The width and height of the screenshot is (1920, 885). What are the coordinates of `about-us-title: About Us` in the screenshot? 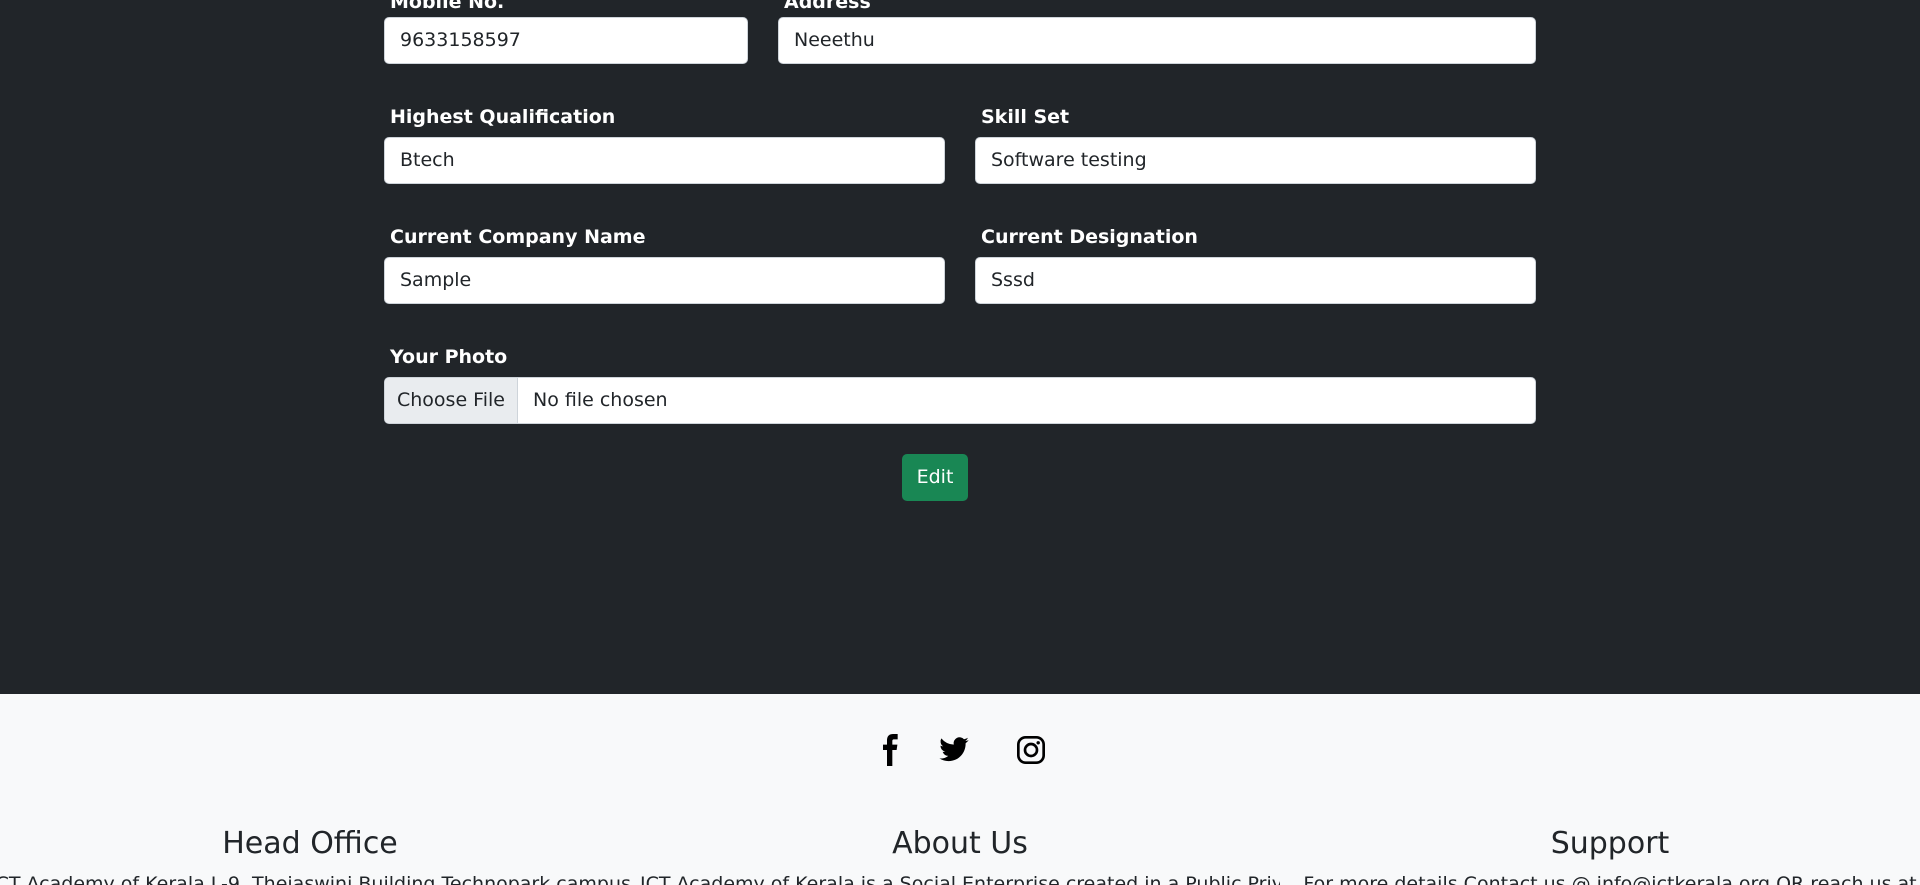 It's located at (960, 843).